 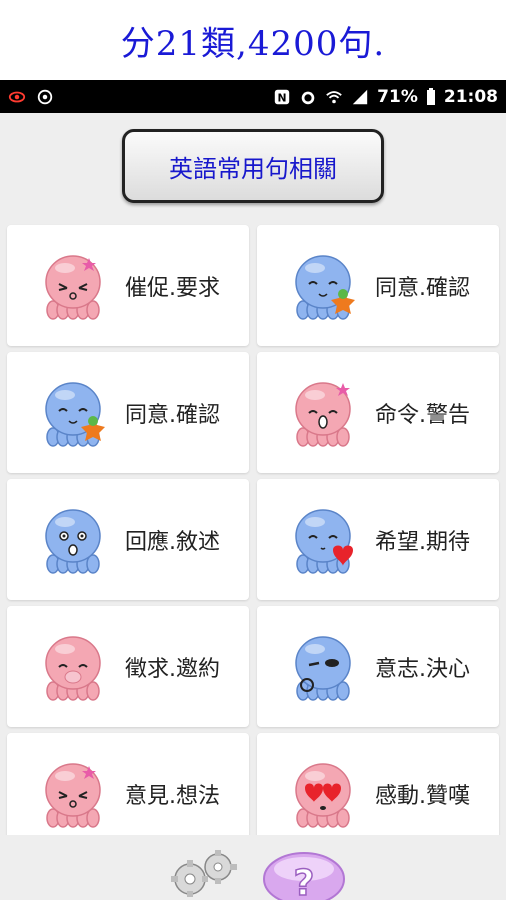 I want to click on category-label: 回應.敘述, so click(x=172, y=542).